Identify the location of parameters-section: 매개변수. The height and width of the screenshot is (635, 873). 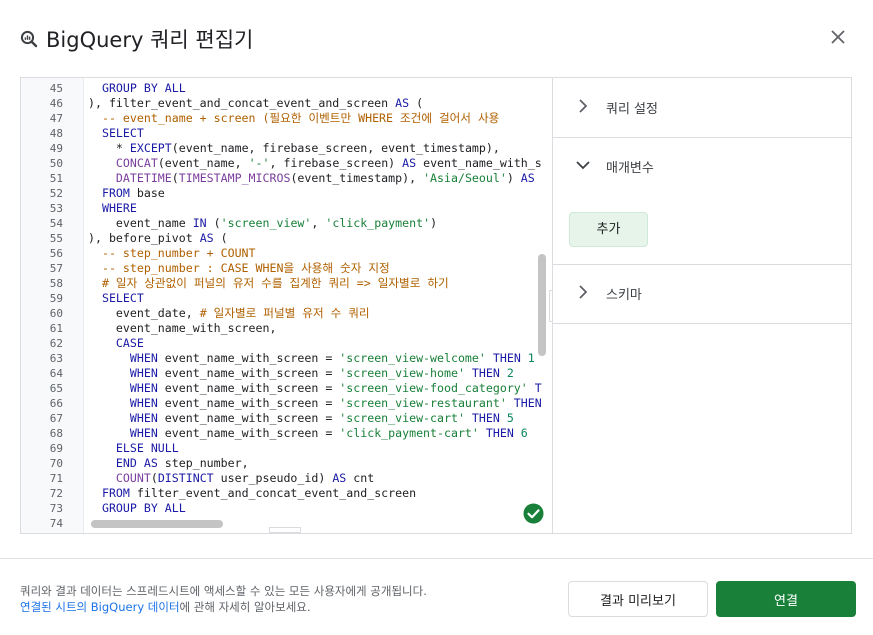
(702, 166).